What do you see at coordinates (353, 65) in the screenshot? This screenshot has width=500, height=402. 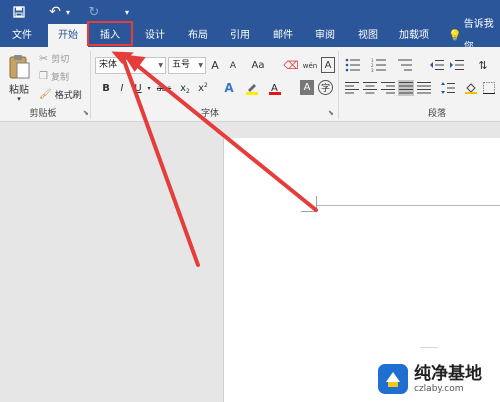 I see `bullets-icon` at bounding box center [353, 65].